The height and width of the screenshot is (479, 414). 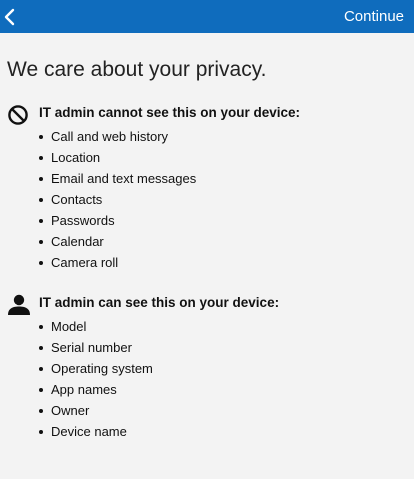 I want to click on list-item: Device name, so click(x=95, y=431).